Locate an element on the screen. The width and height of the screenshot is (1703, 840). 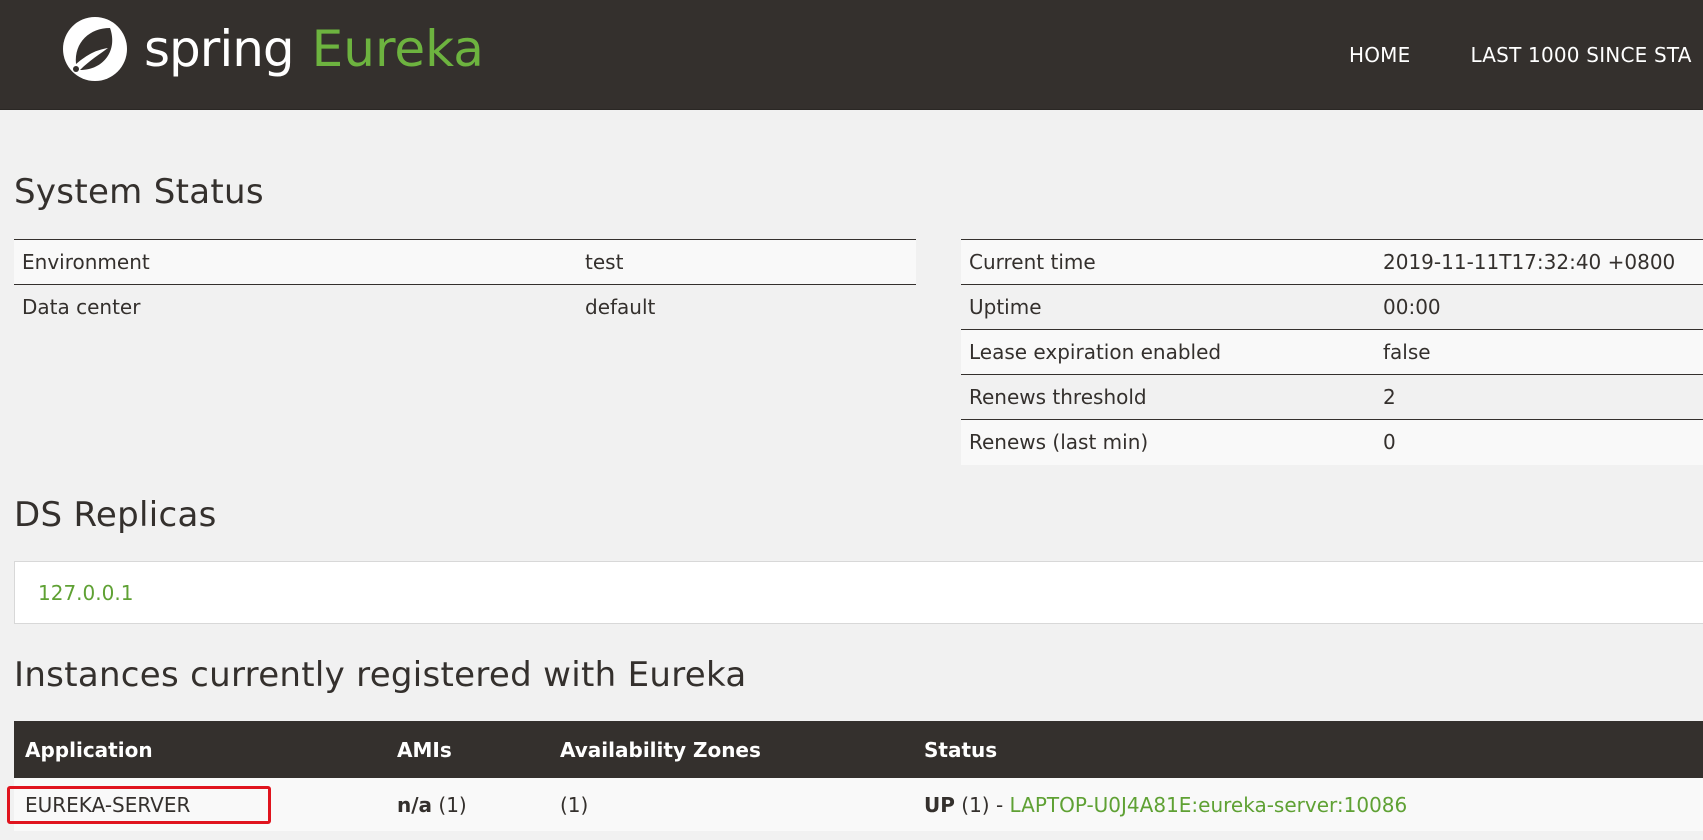
table-row: Lease expiration enabled false is located at coordinates (1332, 352).